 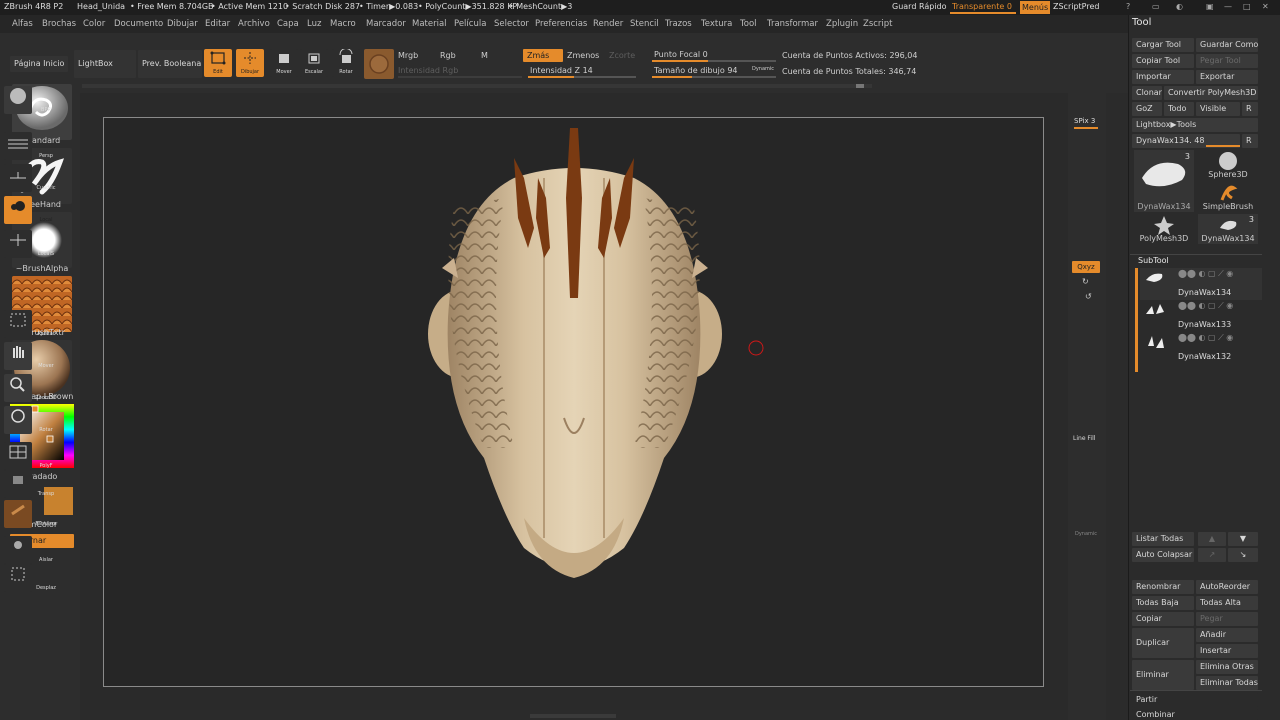 I want to click on m-button: M, so click(x=484, y=55).